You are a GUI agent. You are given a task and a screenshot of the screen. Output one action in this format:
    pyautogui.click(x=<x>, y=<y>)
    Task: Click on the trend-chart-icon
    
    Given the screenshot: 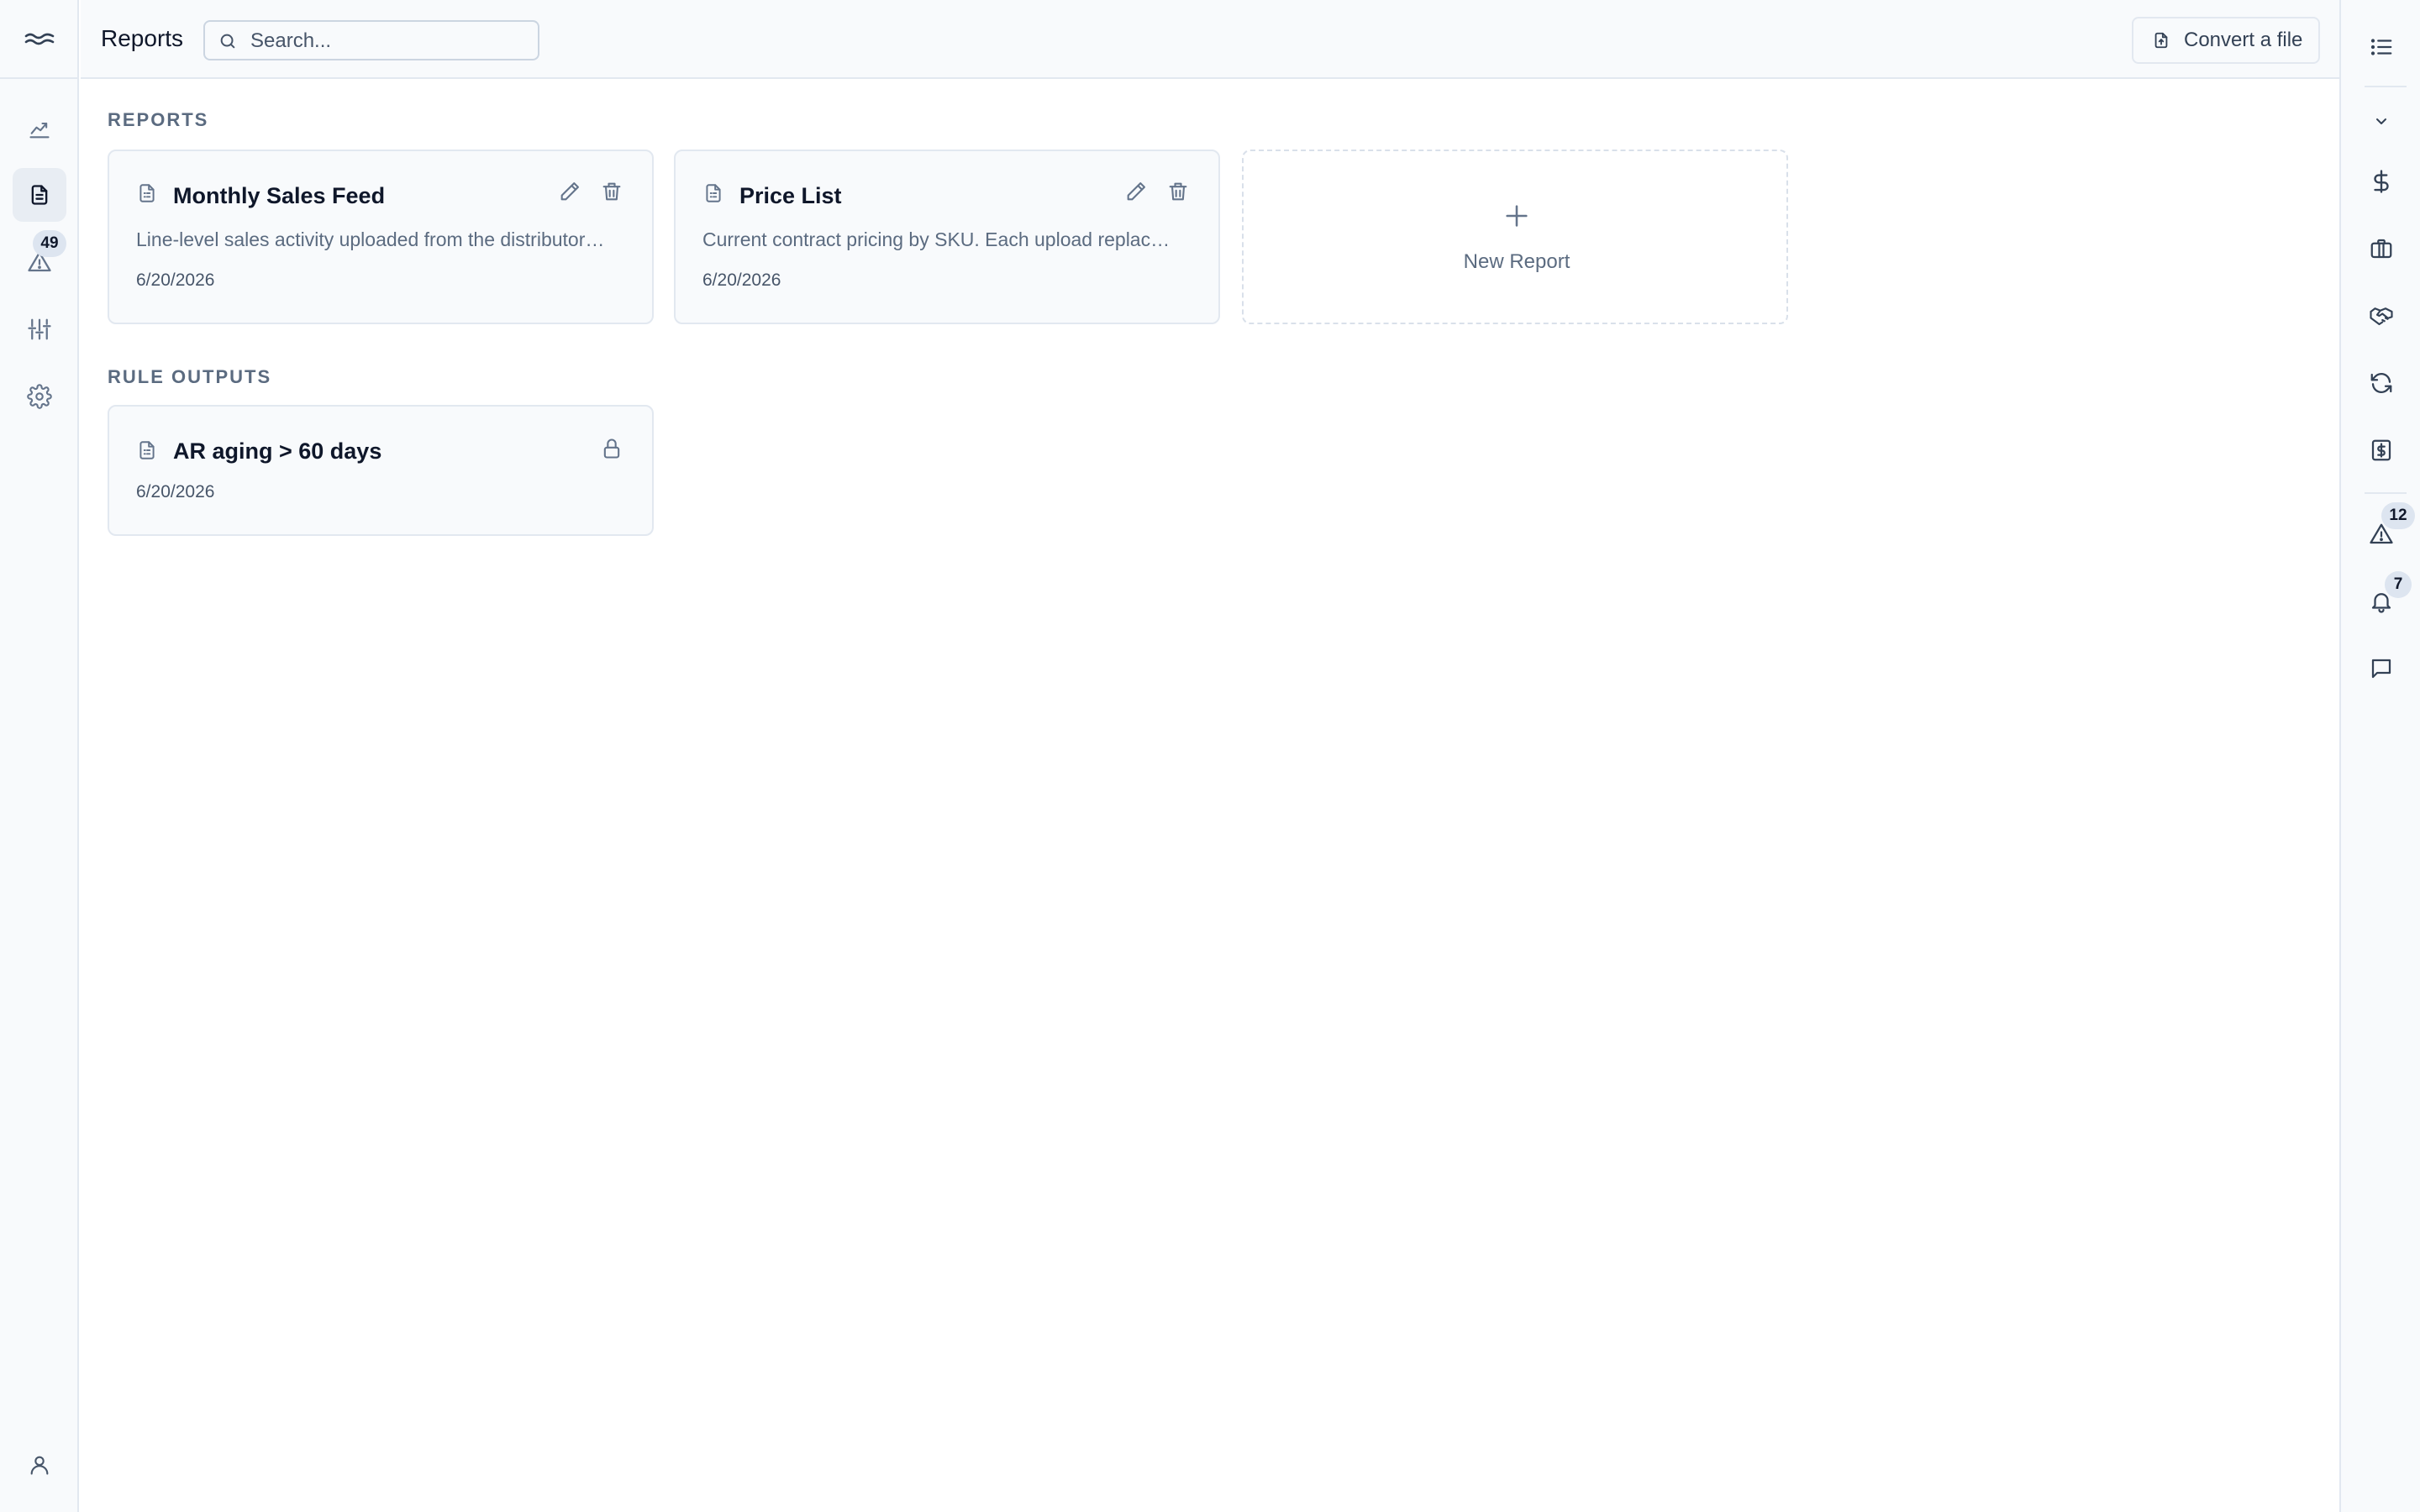 What is the action you would take?
    pyautogui.click(x=39, y=129)
    